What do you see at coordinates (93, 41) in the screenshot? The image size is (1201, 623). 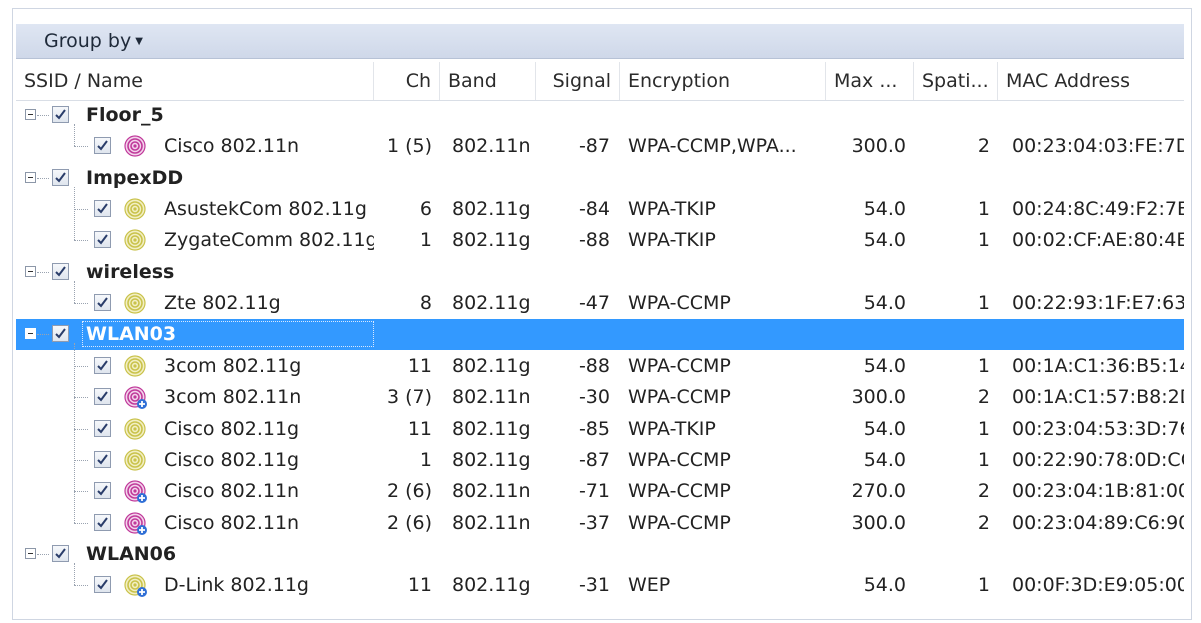 I see `group-by-button: Group by ▼` at bounding box center [93, 41].